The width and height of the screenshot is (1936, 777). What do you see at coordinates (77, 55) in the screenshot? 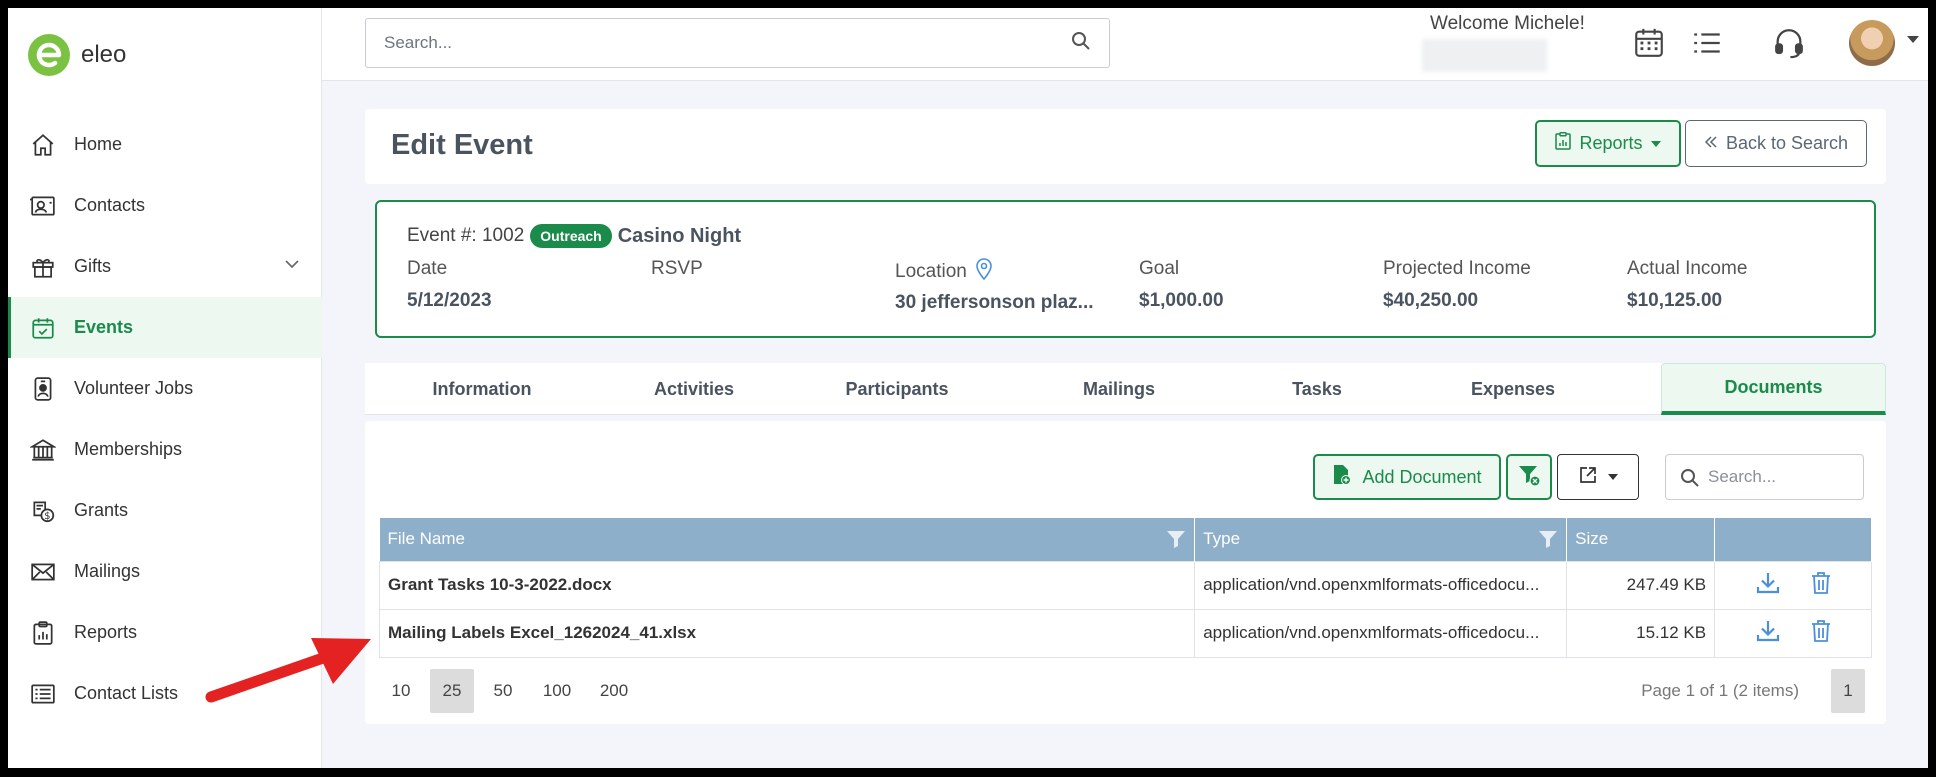
I see `app-logo: eleo` at bounding box center [77, 55].